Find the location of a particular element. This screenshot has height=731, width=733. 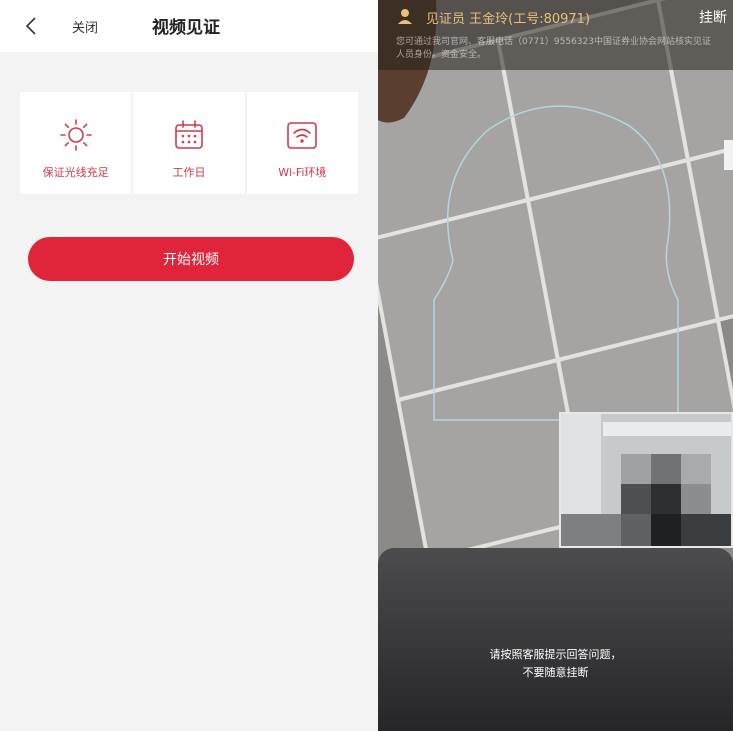

instruction-panel: 请按照客服提示回答问题， 不要随意挂断 is located at coordinates (555, 639).